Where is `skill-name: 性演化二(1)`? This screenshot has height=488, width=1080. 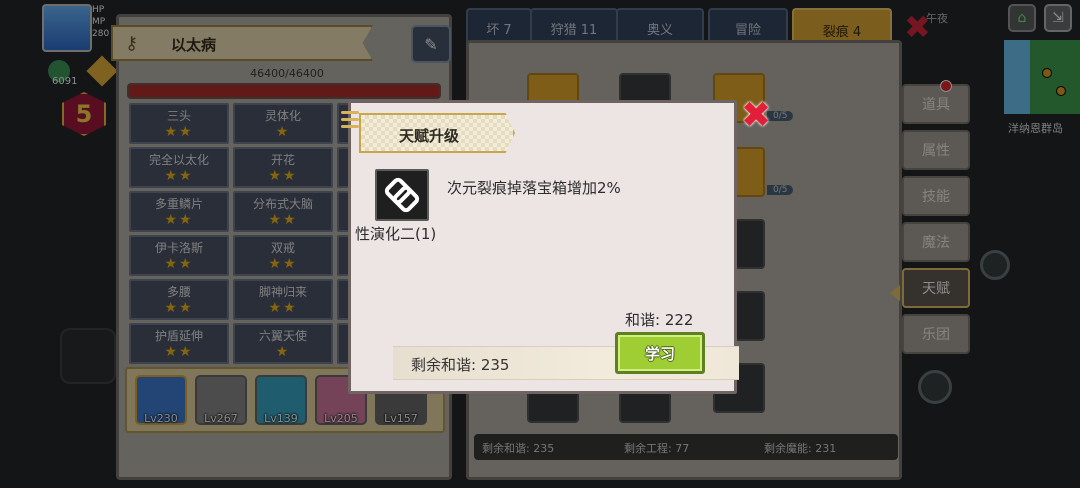 skill-name: 性演化二(1) is located at coordinates (396, 234).